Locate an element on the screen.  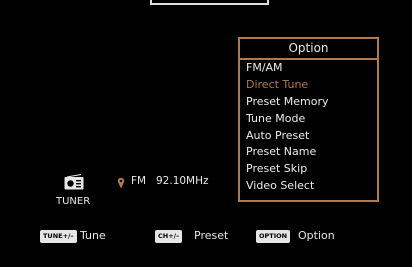
preset-hint-label: Preset is located at coordinates (211, 235).